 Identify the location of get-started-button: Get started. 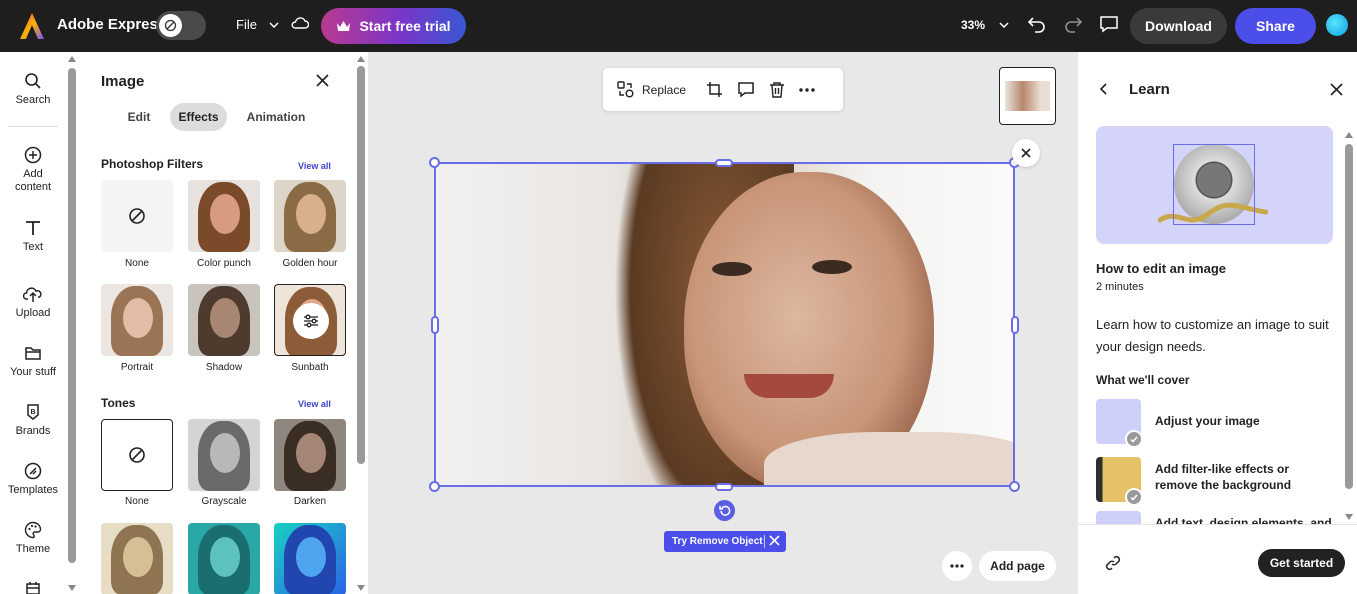
(1301, 563).